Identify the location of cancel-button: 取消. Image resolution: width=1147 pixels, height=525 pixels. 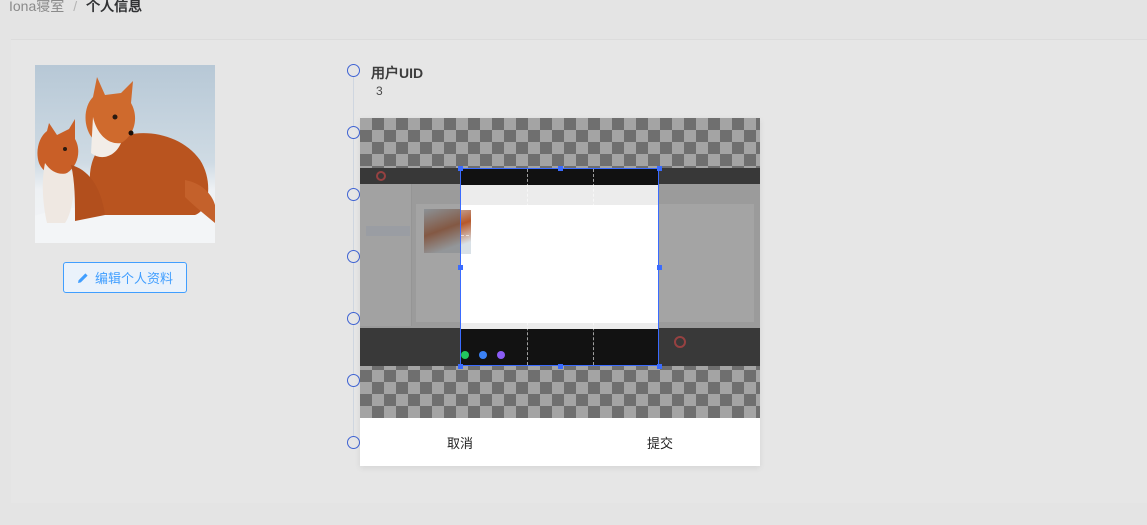
(460, 442).